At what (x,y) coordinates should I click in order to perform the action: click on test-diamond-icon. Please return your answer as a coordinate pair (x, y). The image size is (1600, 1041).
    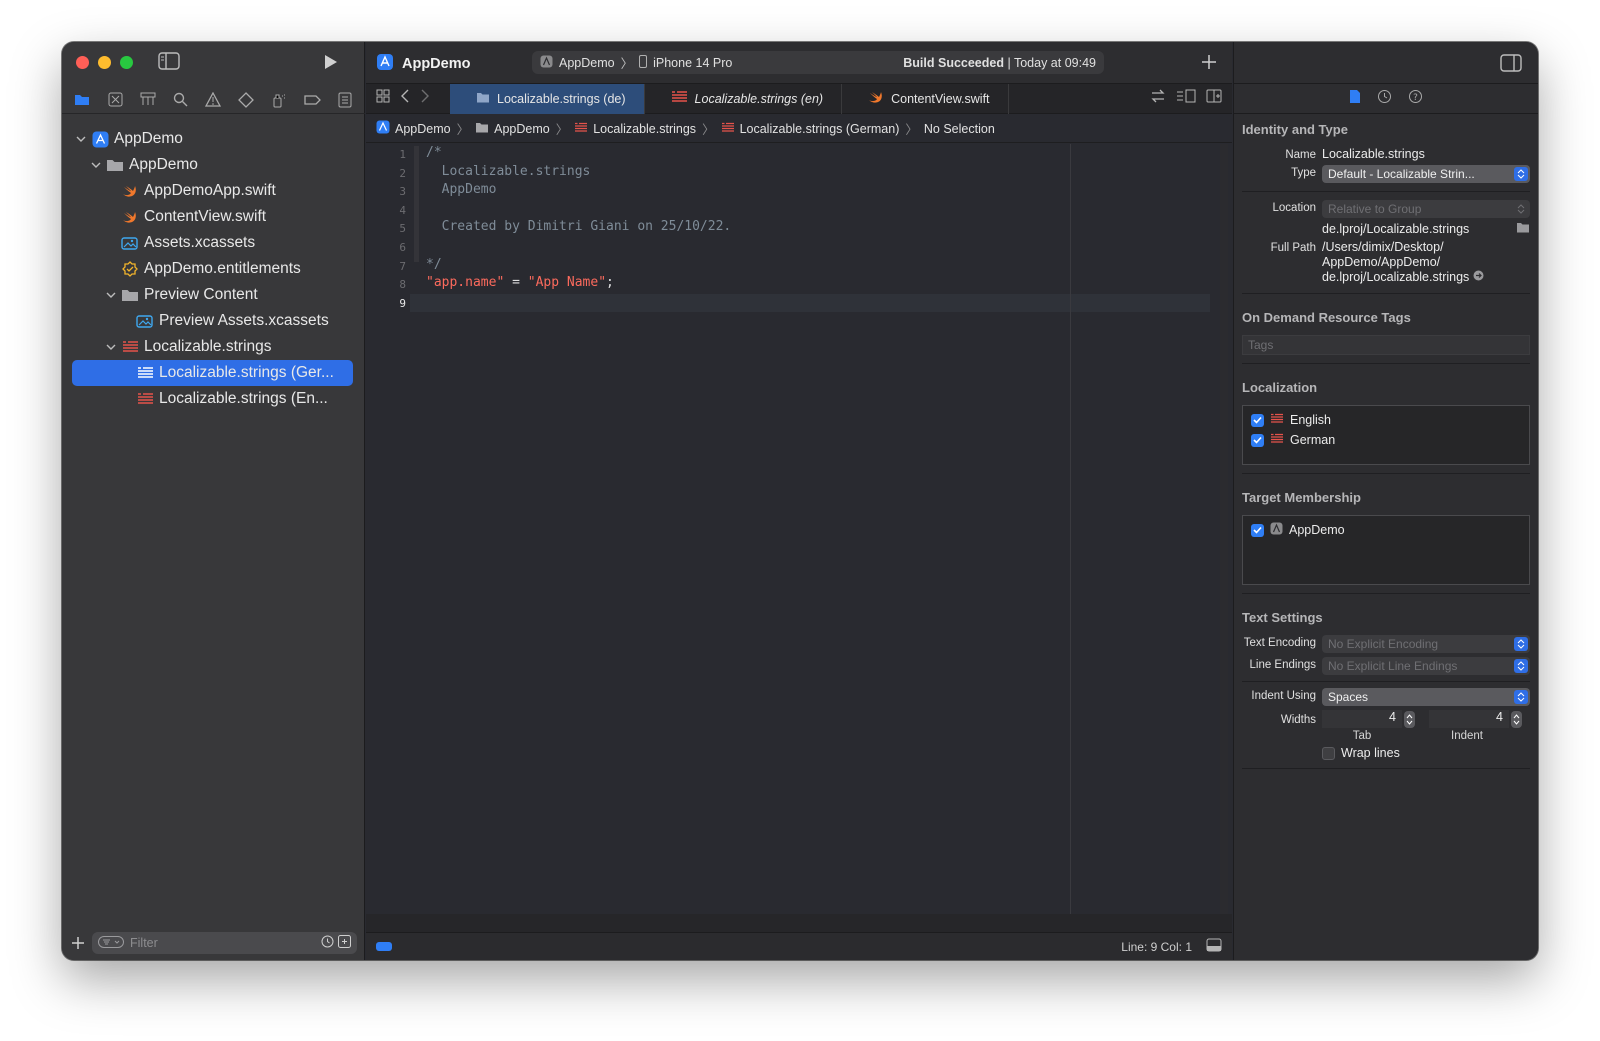
    Looking at the image, I should click on (246, 100).